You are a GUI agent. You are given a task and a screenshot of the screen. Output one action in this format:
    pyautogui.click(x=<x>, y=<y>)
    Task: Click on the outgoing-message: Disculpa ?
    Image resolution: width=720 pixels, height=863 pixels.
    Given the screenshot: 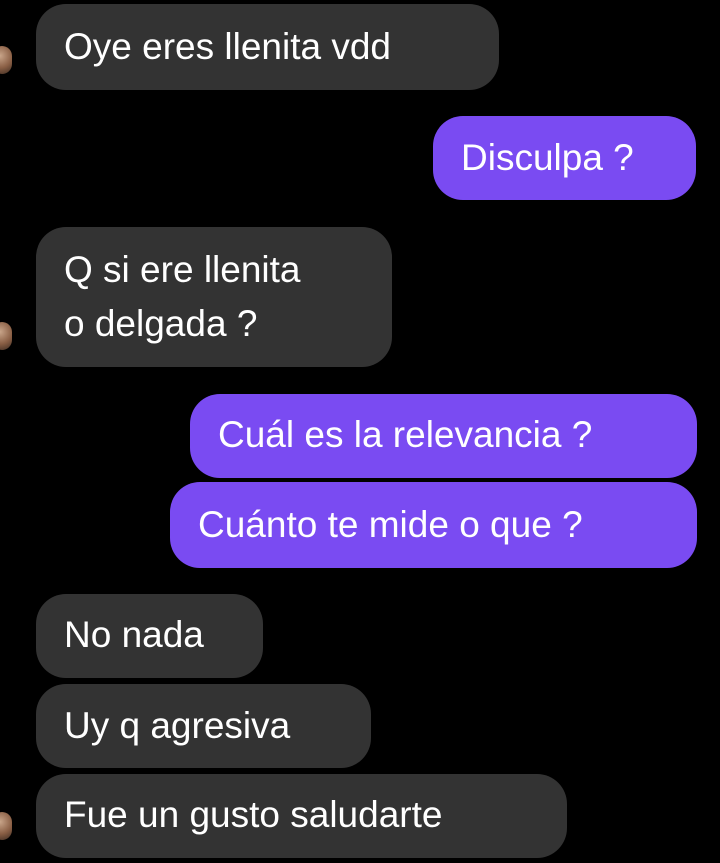 What is the action you would take?
    pyautogui.click(x=564, y=158)
    